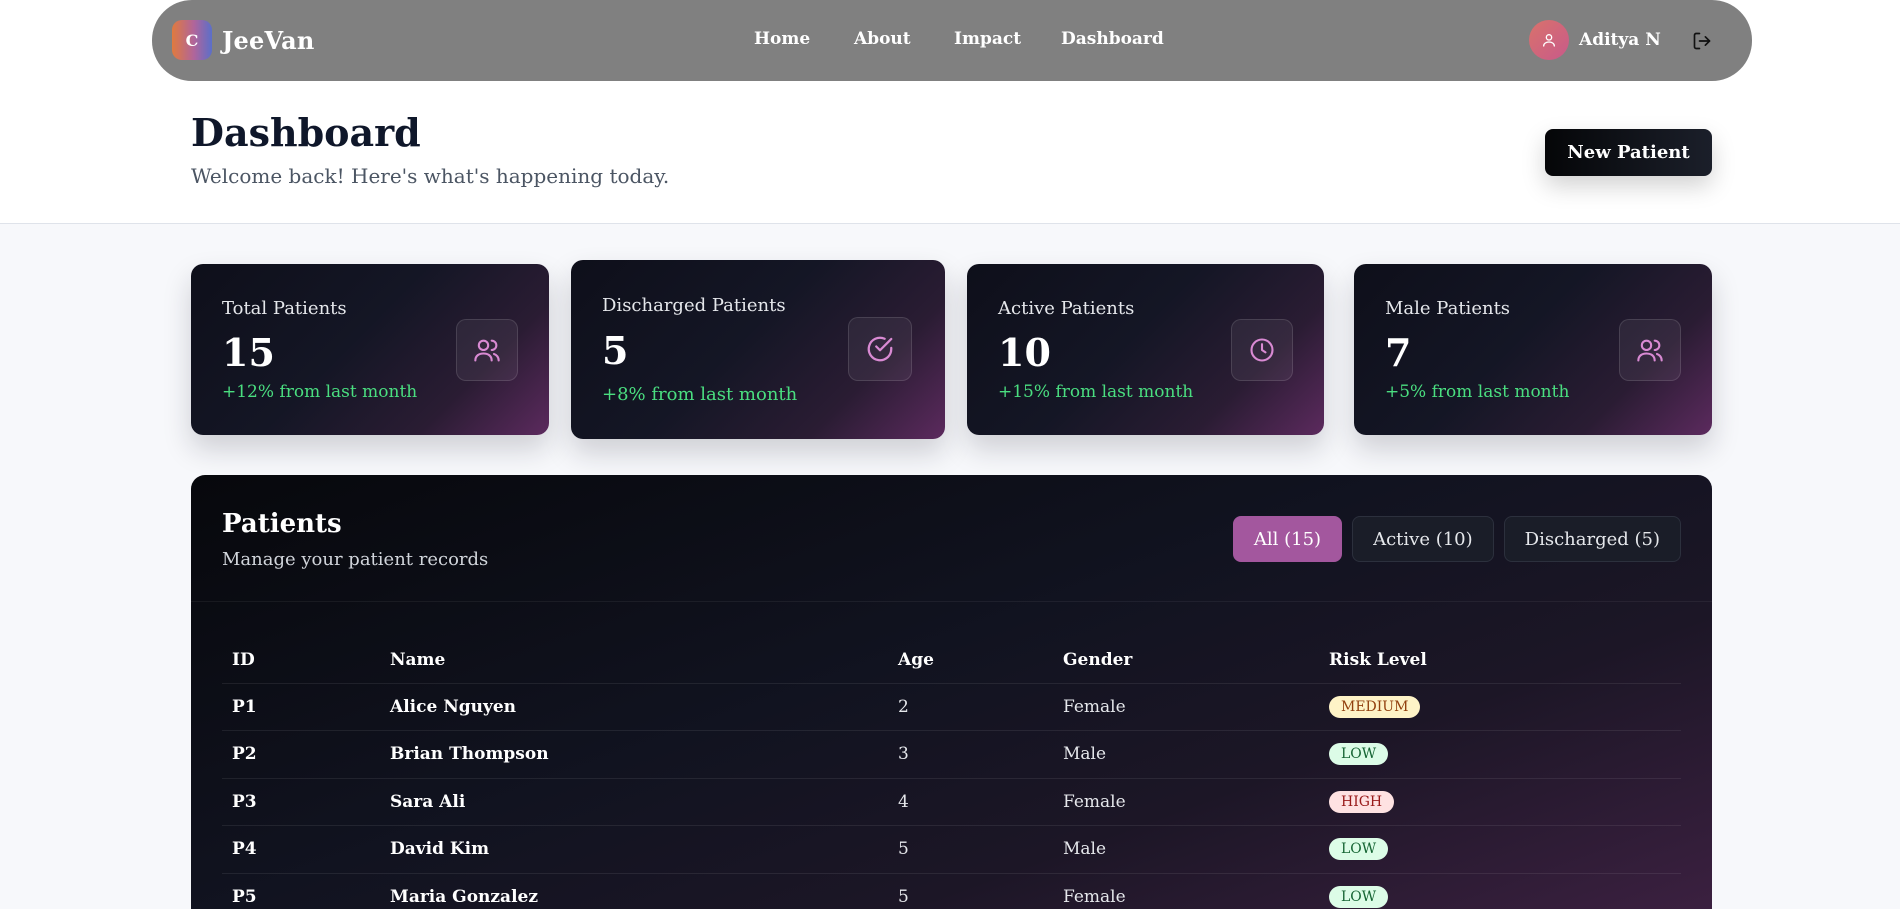  What do you see at coordinates (951, 755) in the screenshot?
I see `table-row: P2 Brian Thompson 3 Male LOW` at bounding box center [951, 755].